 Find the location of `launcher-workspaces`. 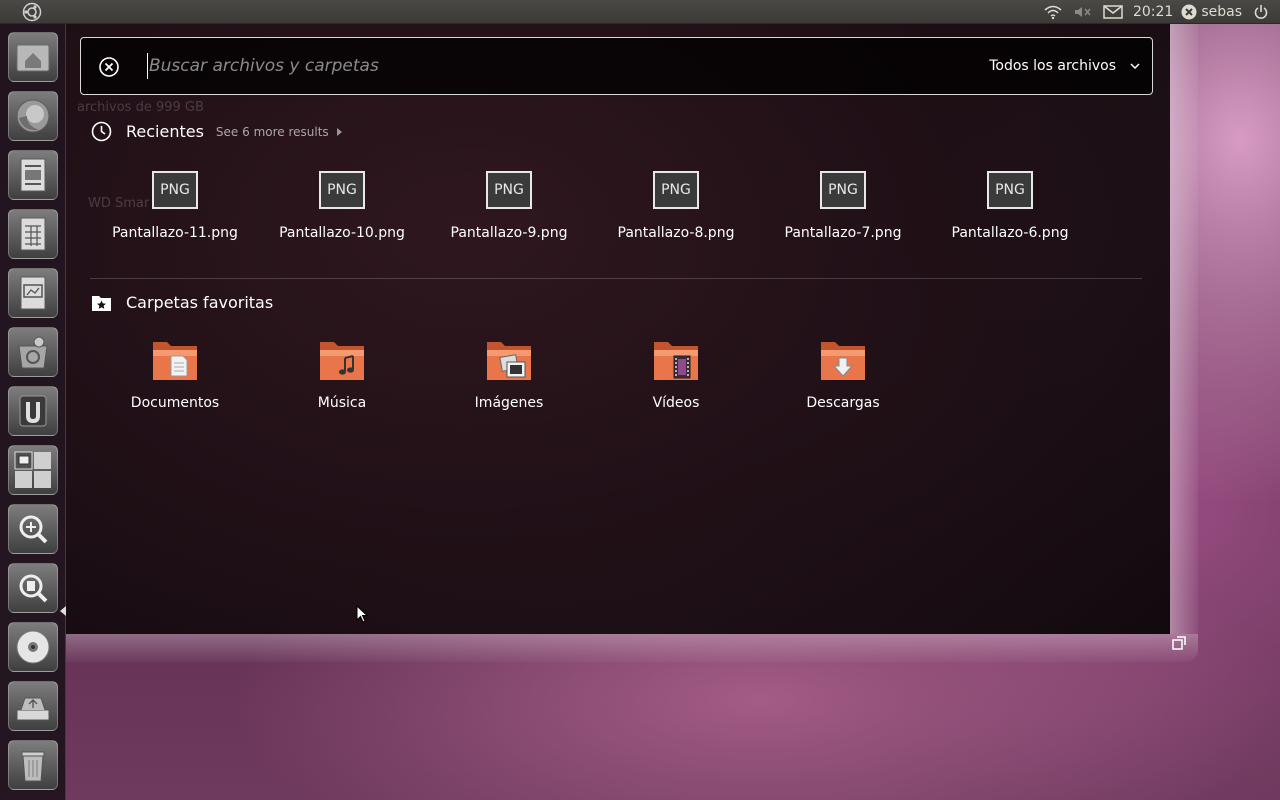

launcher-workspaces is located at coordinates (33, 470).